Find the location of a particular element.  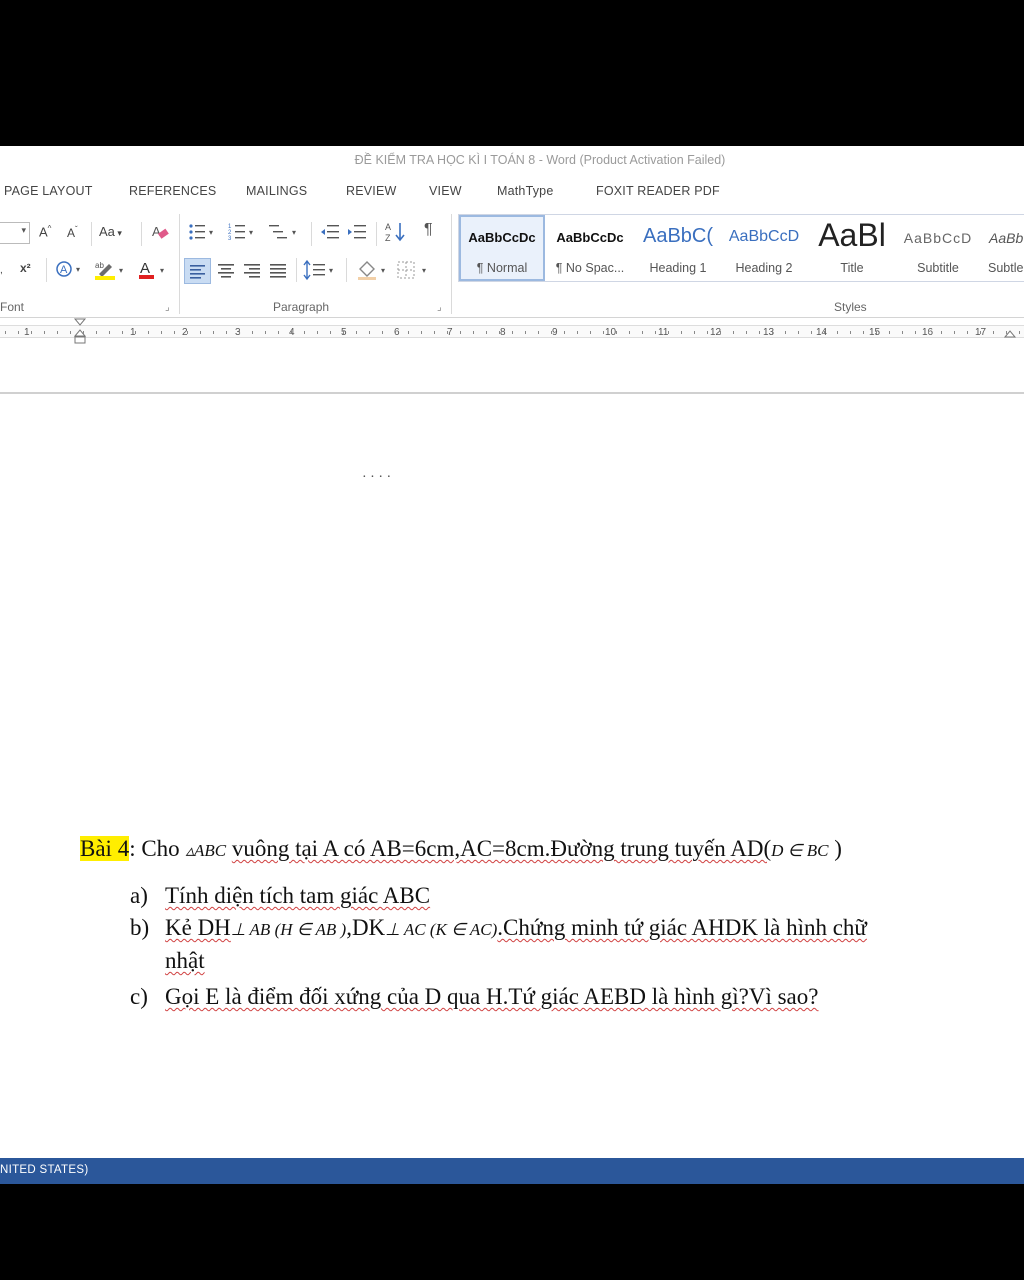

change-case-button: Aa ▾ is located at coordinates (110, 231).